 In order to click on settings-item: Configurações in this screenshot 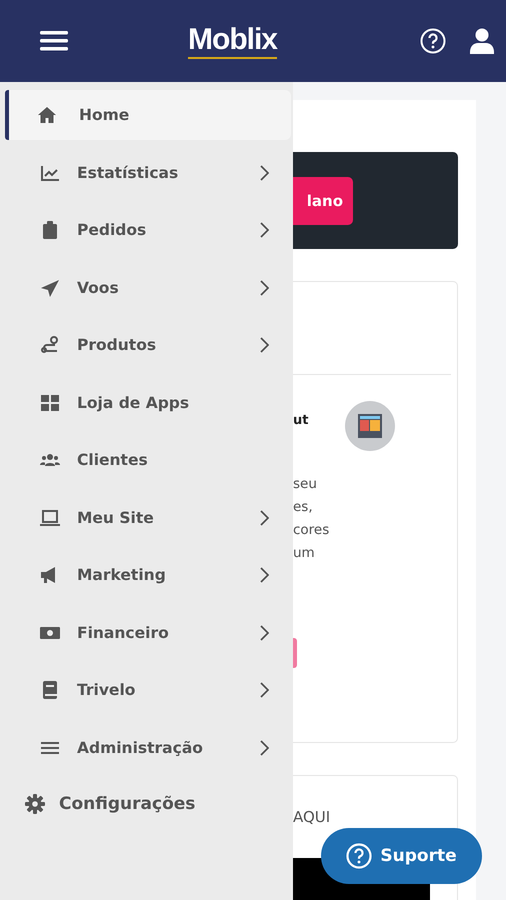, I will do `click(146, 803)`.